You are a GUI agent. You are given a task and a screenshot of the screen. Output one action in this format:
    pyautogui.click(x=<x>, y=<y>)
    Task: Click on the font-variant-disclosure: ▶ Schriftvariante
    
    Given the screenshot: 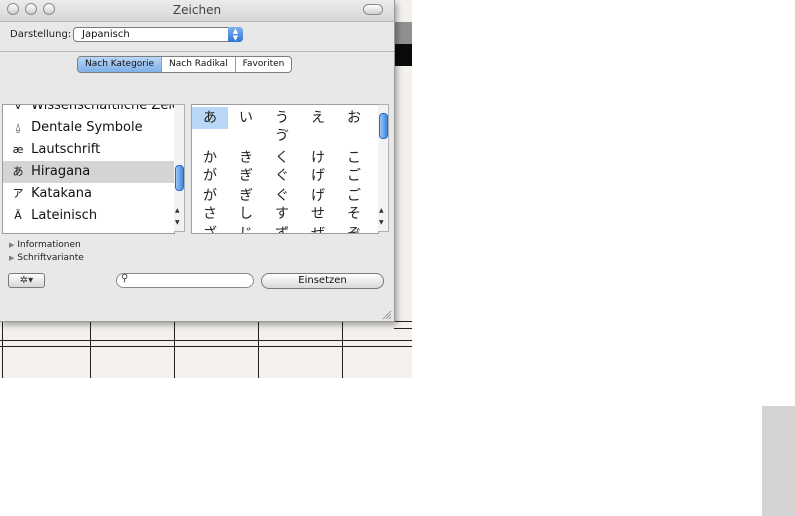 What is the action you would take?
    pyautogui.click(x=46, y=258)
    